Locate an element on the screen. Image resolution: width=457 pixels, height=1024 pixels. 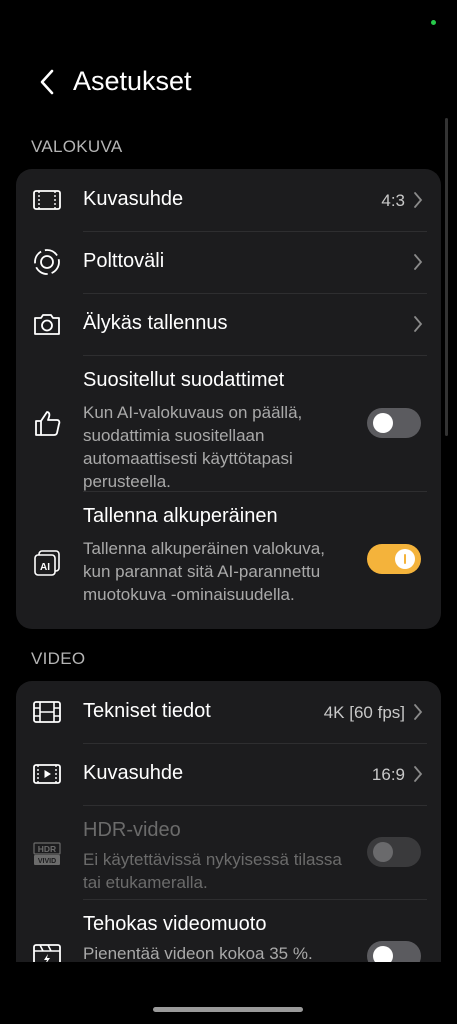
ai-image-icon: AI is located at coordinates (47, 563).